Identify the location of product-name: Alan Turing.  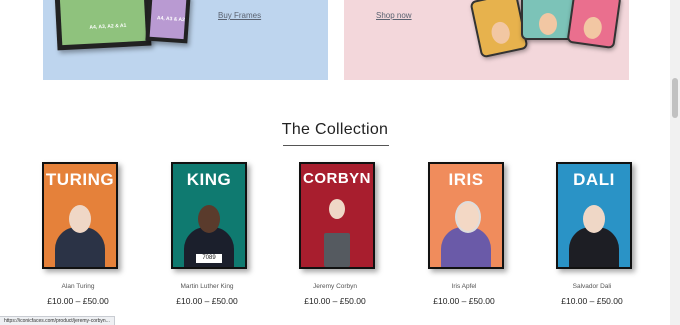
(78, 286).